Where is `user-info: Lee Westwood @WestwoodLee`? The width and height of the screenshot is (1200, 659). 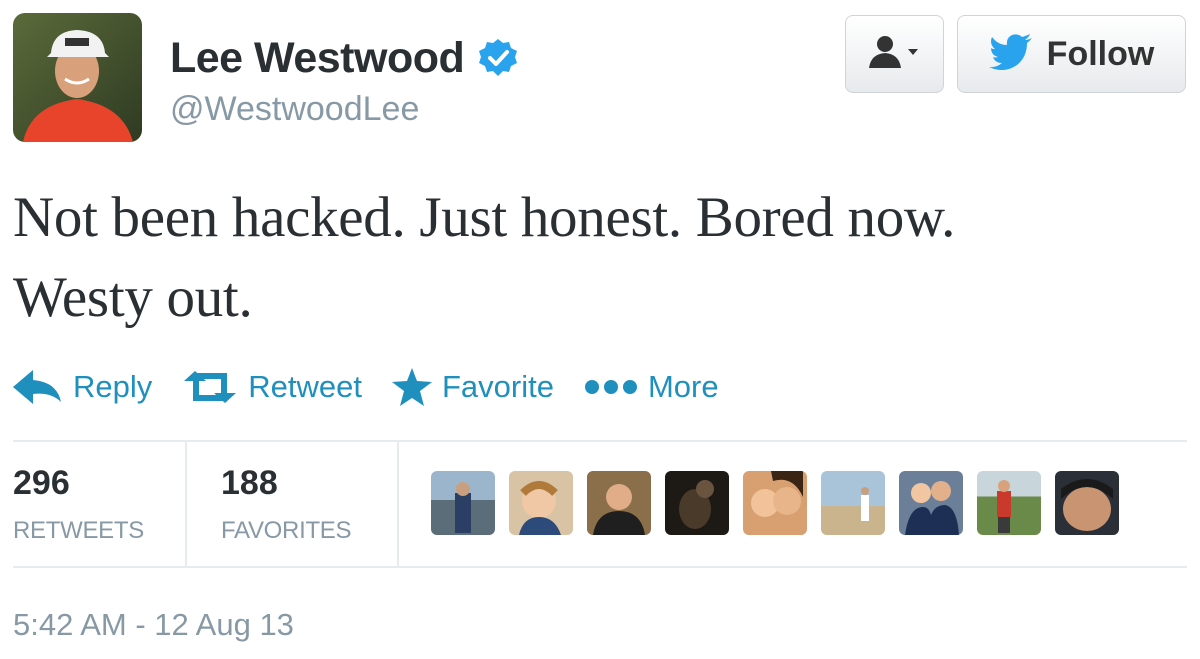 user-info: Lee Westwood @WestwoodLee is located at coordinates (344, 78).